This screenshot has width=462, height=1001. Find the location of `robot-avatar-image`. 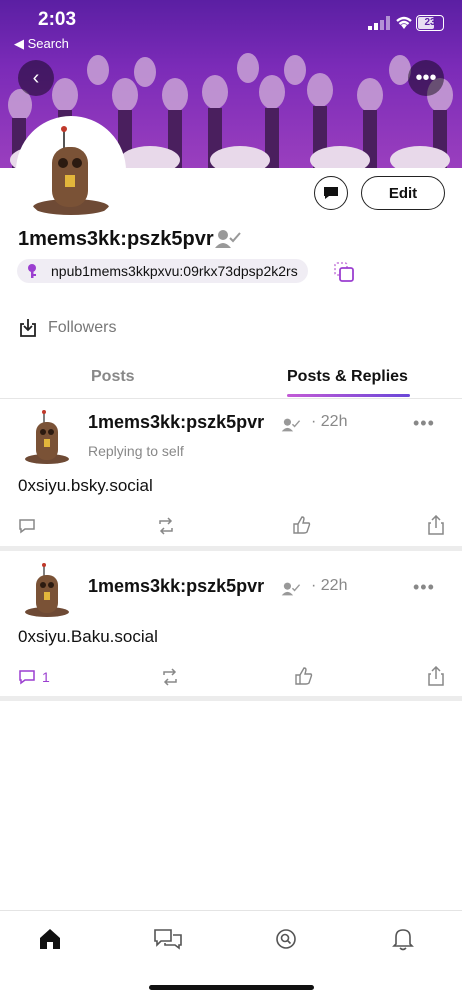

robot-avatar-image is located at coordinates (71, 171).